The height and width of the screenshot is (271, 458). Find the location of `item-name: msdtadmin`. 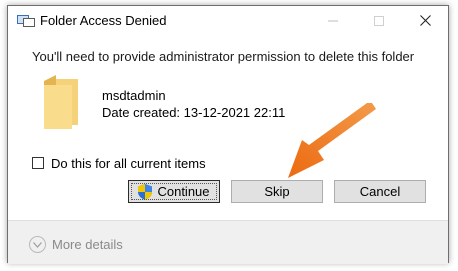

item-name: msdtadmin is located at coordinates (134, 95).